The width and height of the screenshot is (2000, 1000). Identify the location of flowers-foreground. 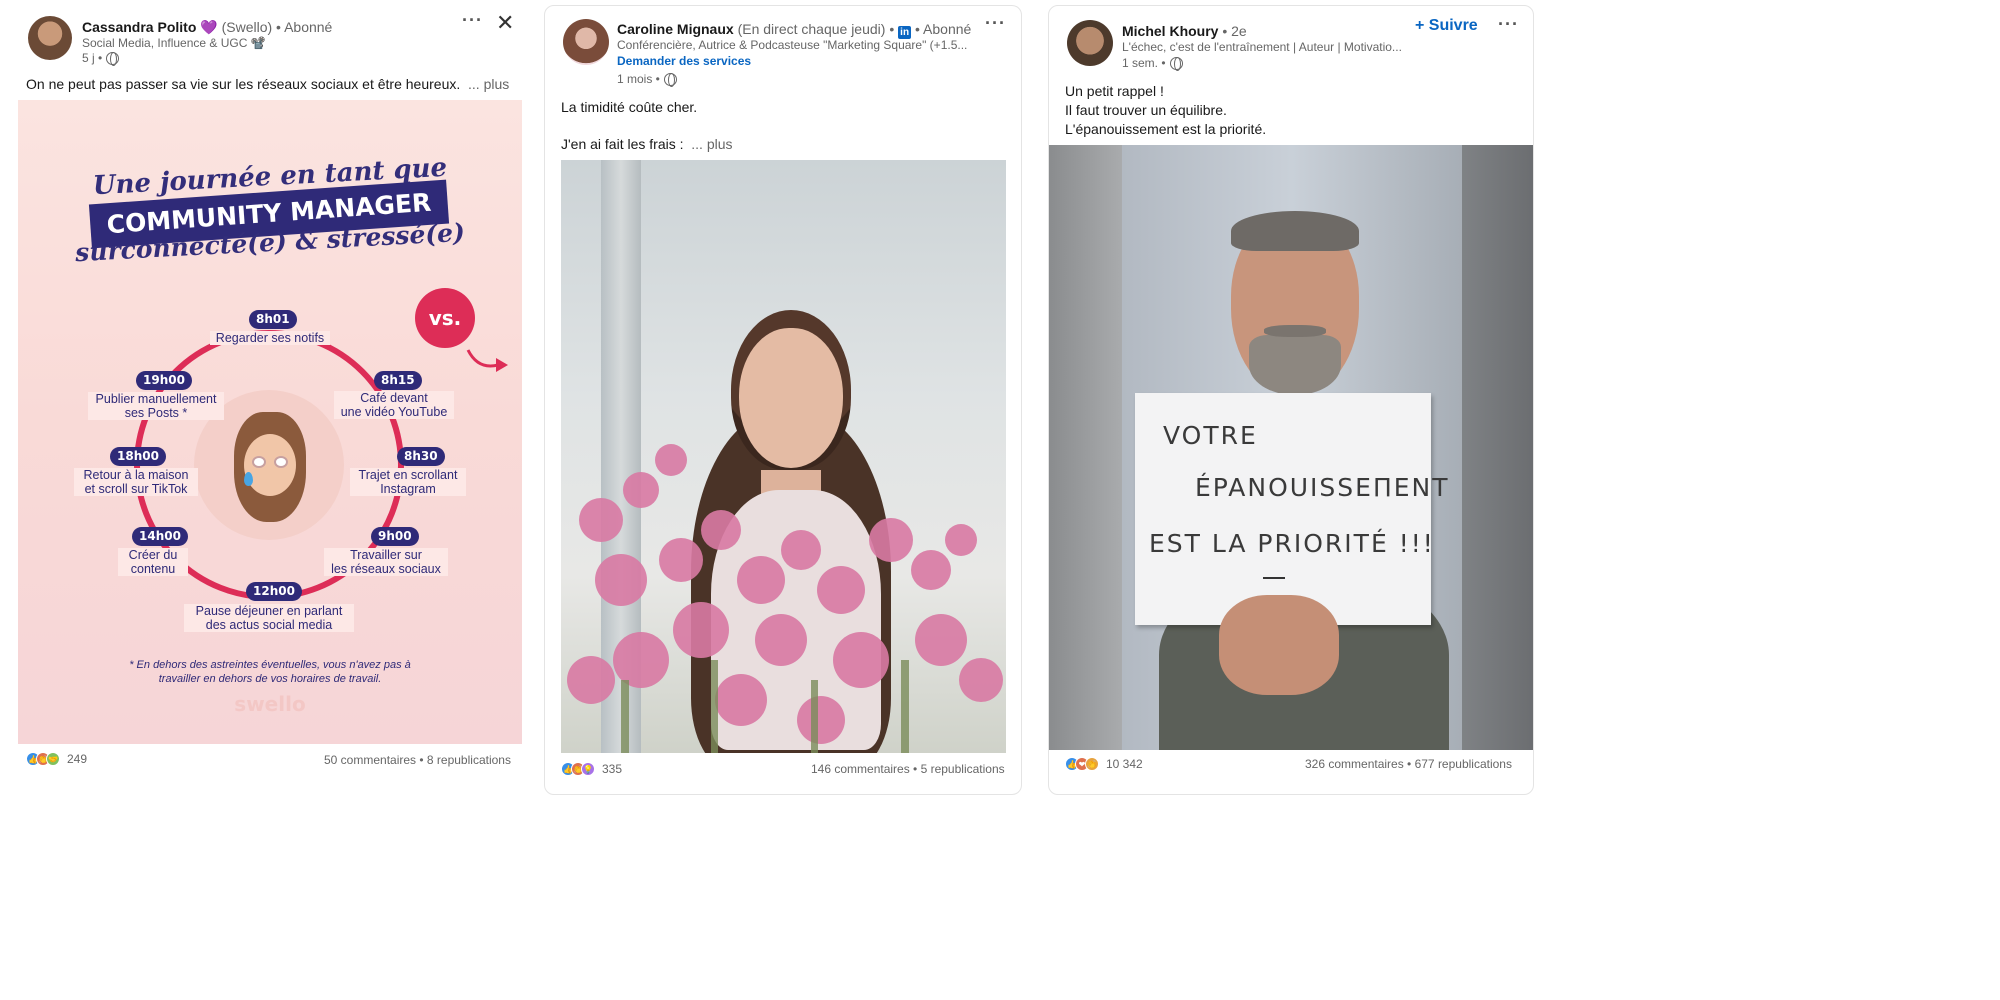
(785, 598).